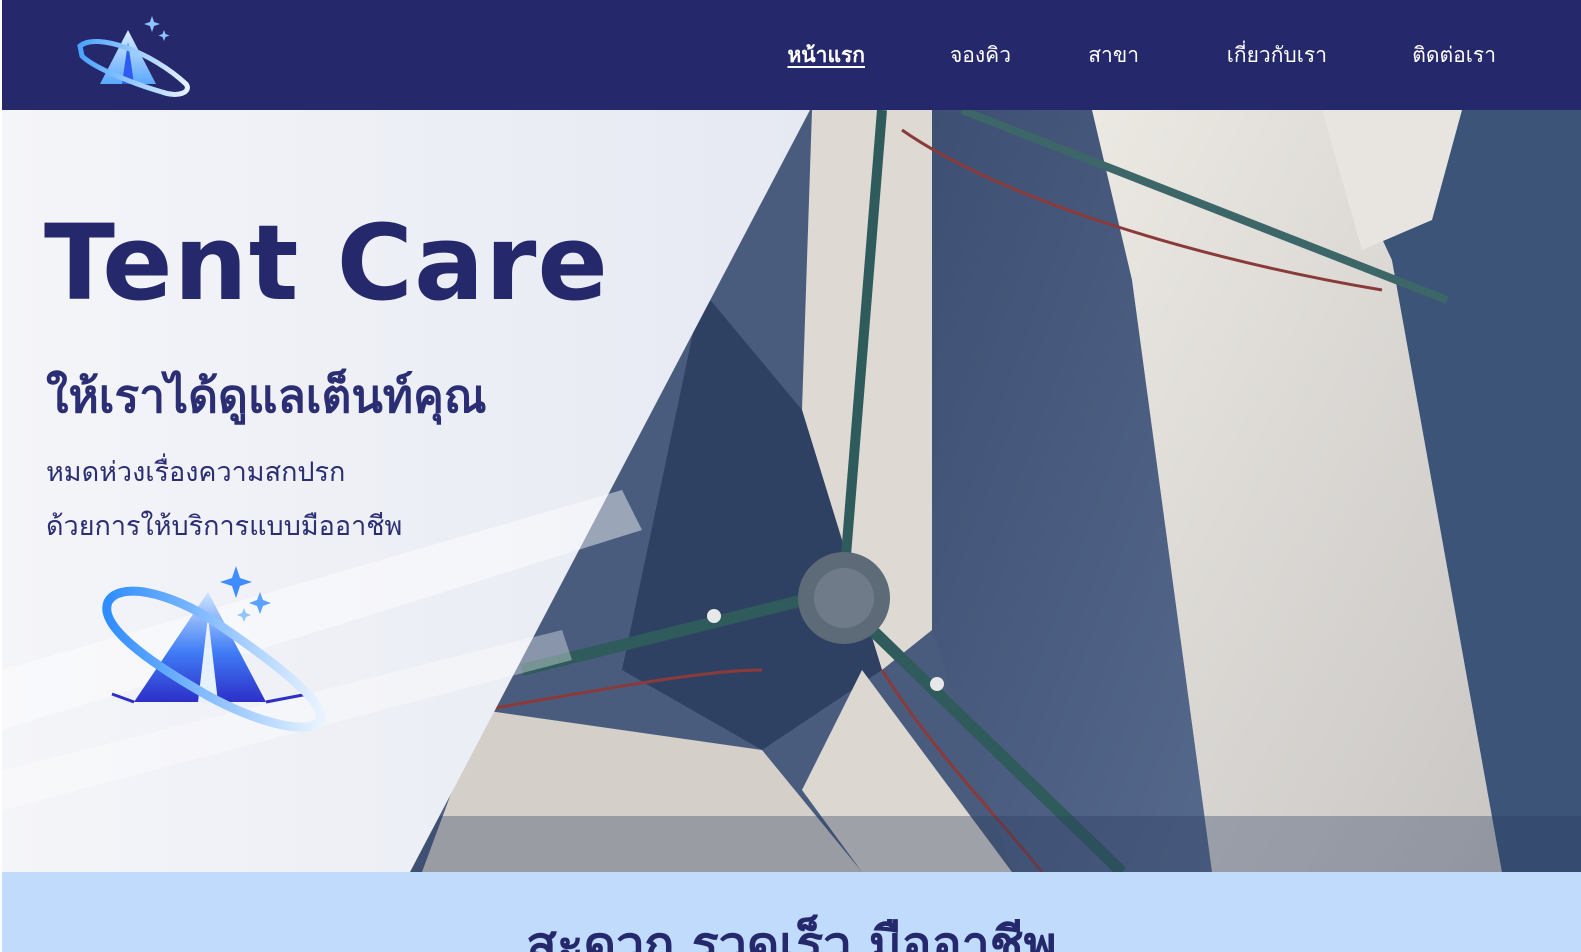 This screenshot has height=952, width=1581. I want to click on features-band: สะดวก รวดเร็ว มืออาชีพ, so click(791, 912).